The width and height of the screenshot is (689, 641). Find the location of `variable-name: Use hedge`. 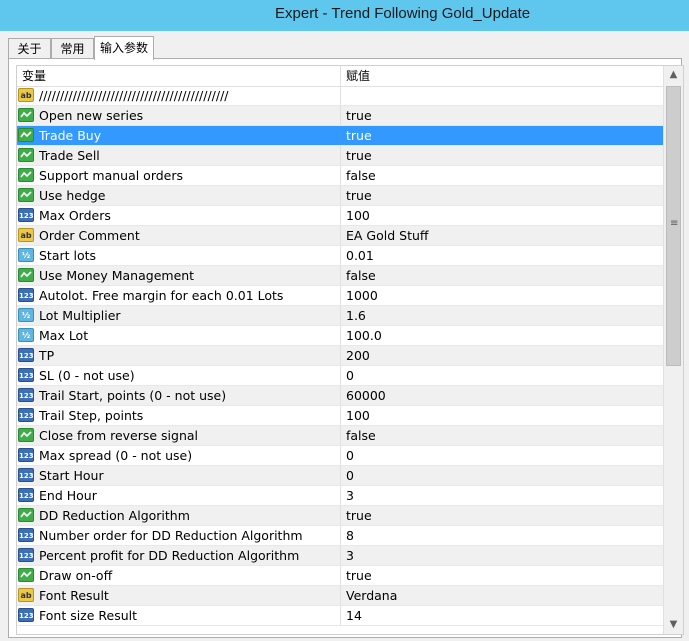

variable-name: Use hedge is located at coordinates (72, 195).